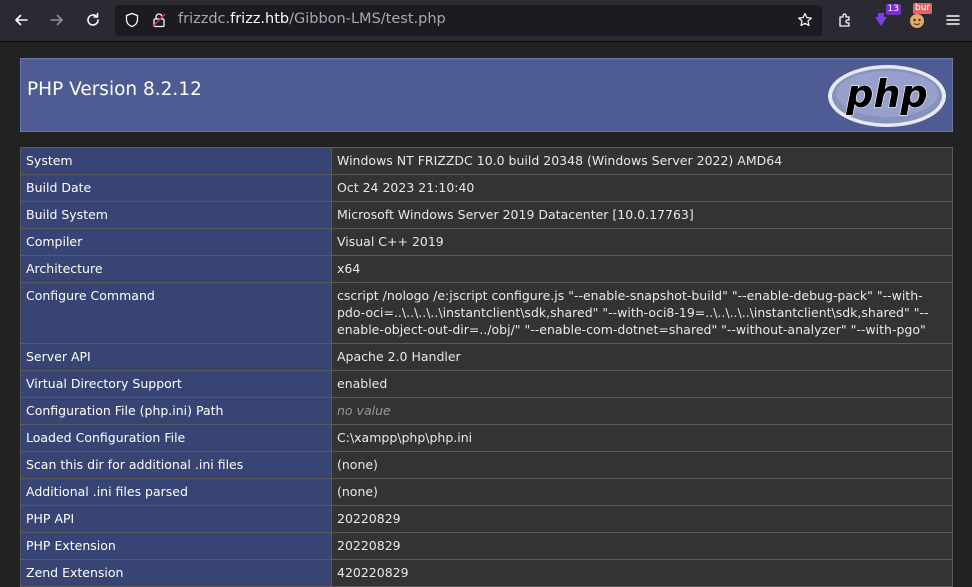 The image size is (972, 587). Describe the element at coordinates (159, 20) in the screenshot. I see `insecure-lock-icon` at that location.